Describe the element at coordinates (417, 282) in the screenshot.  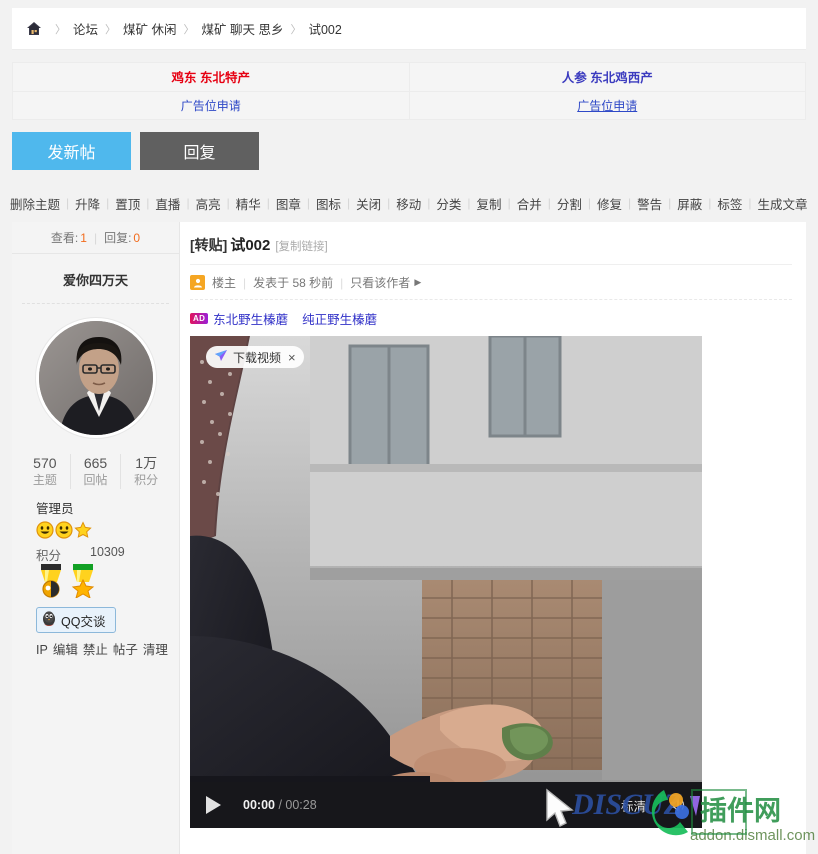
I see `caret-right-icon: ▶` at that location.